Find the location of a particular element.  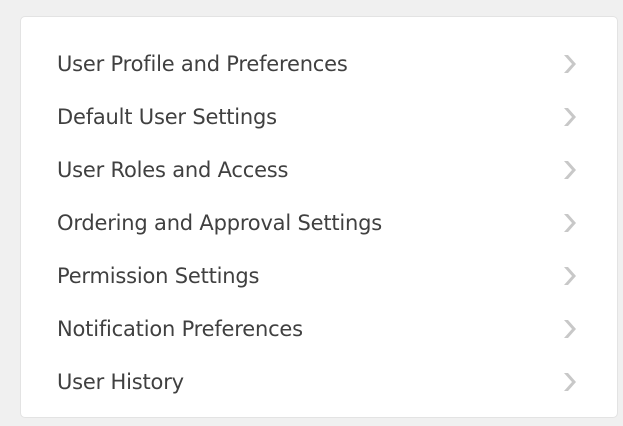

menu-item-label: Notification Preferences is located at coordinates (180, 328).